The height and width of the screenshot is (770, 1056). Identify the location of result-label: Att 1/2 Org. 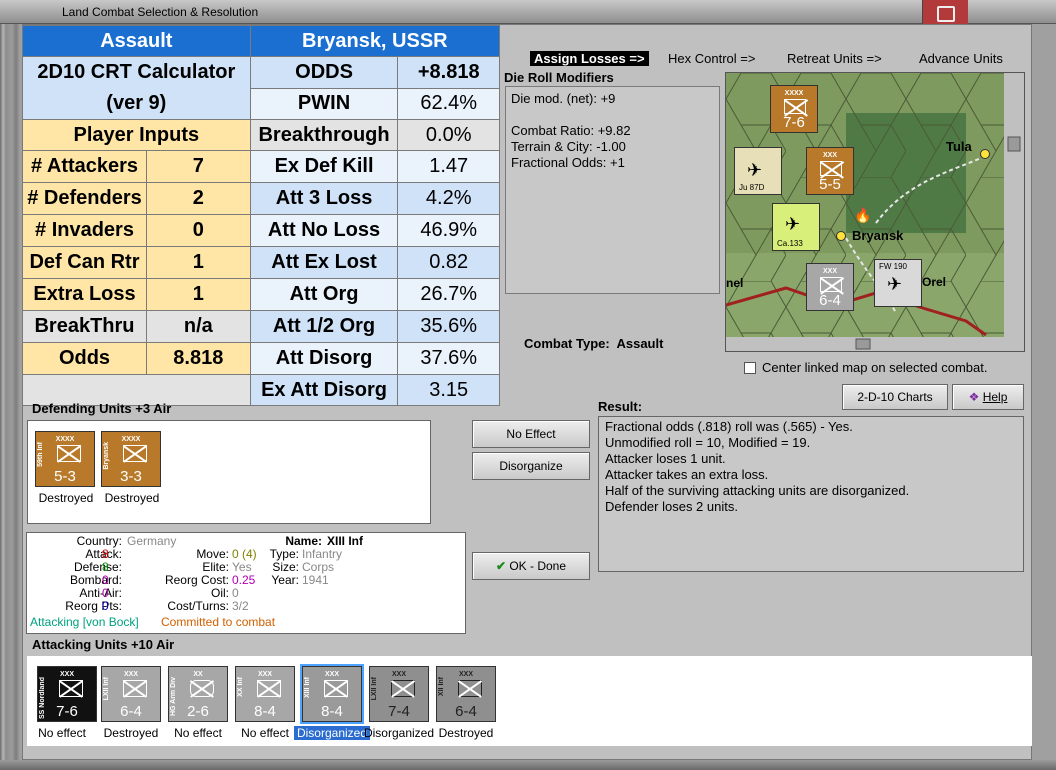
(324, 326).